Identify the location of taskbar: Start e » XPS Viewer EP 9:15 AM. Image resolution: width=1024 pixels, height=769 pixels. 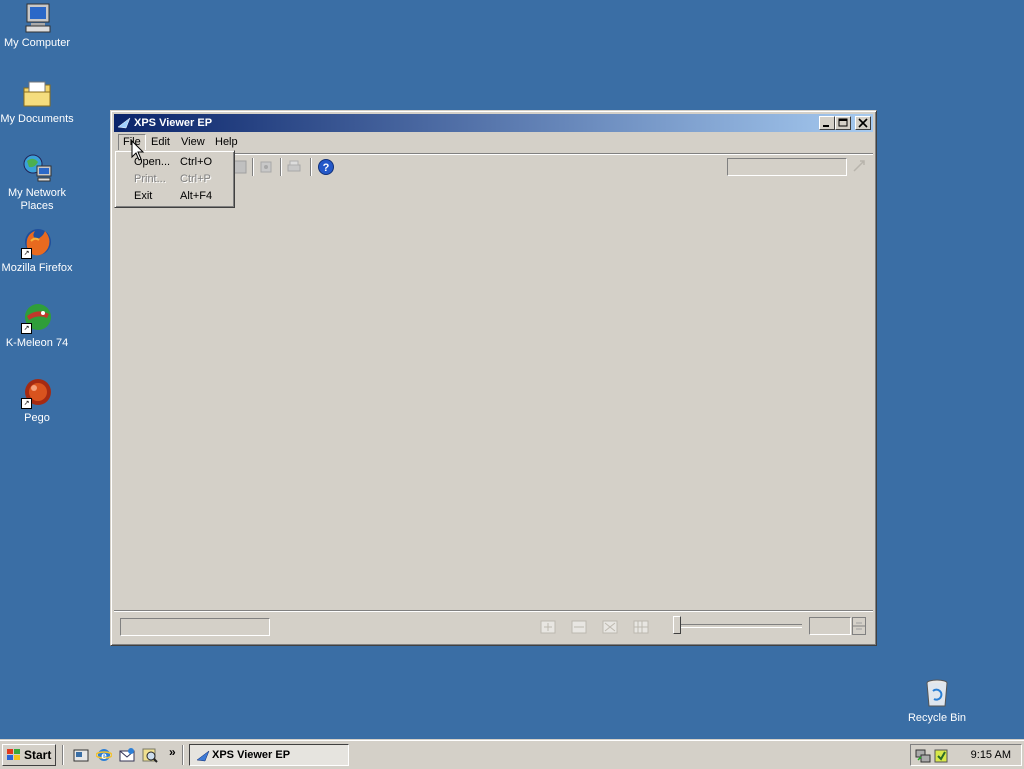
(512, 754).